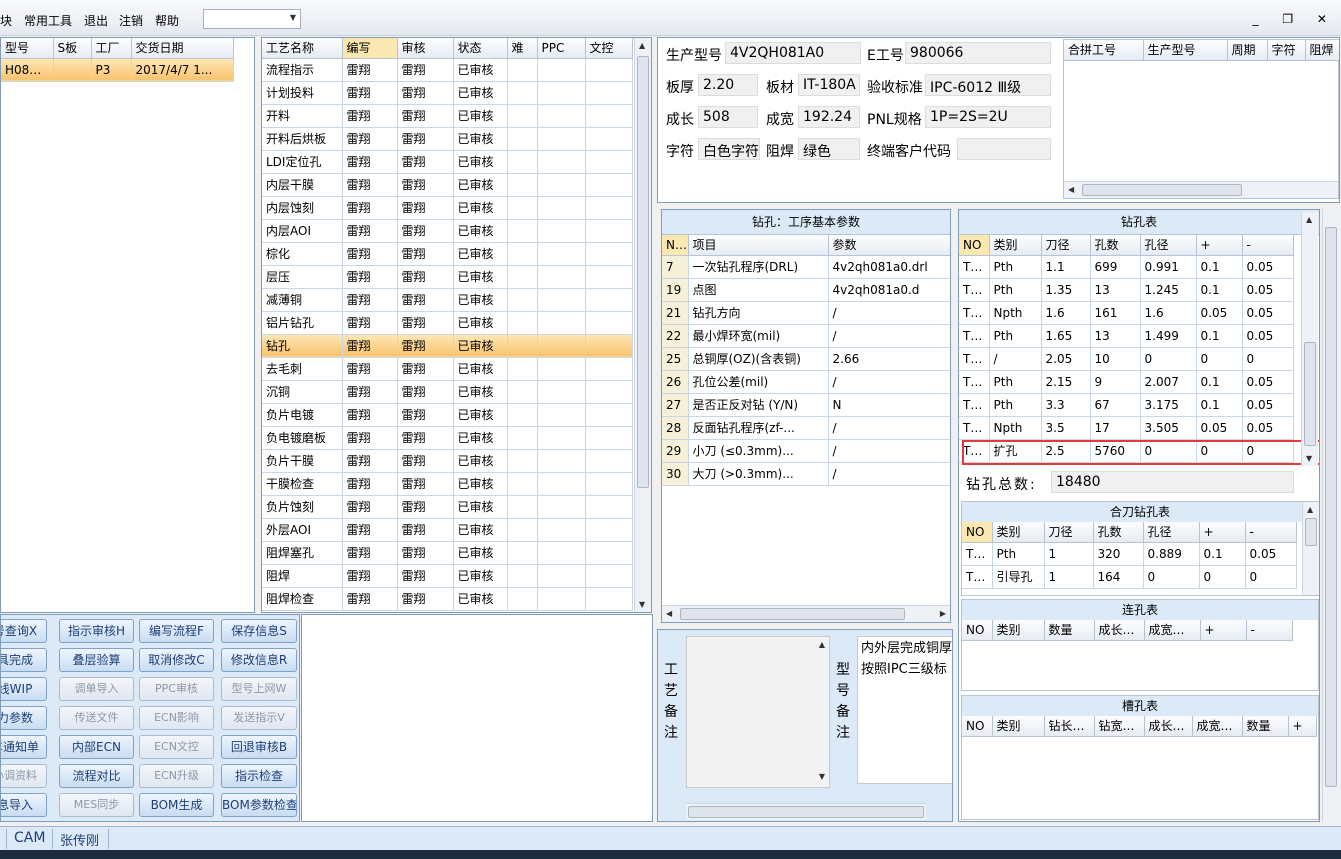 Image resolution: width=1341 pixels, height=859 pixels. I want to click on col-header: 交货日期, so click(182, 48).